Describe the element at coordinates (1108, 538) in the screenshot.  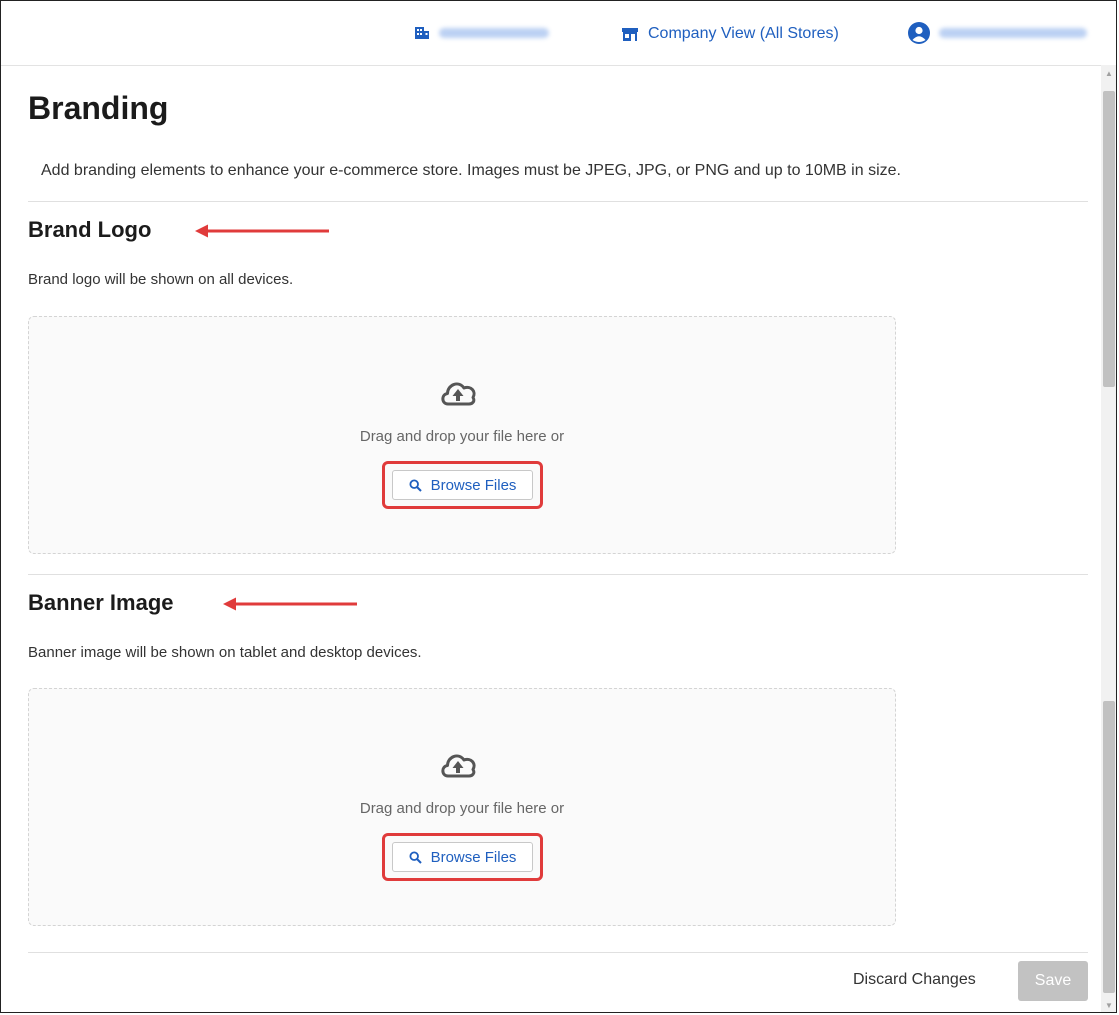
I see `scrollbar: ▲ ▼` at that location.